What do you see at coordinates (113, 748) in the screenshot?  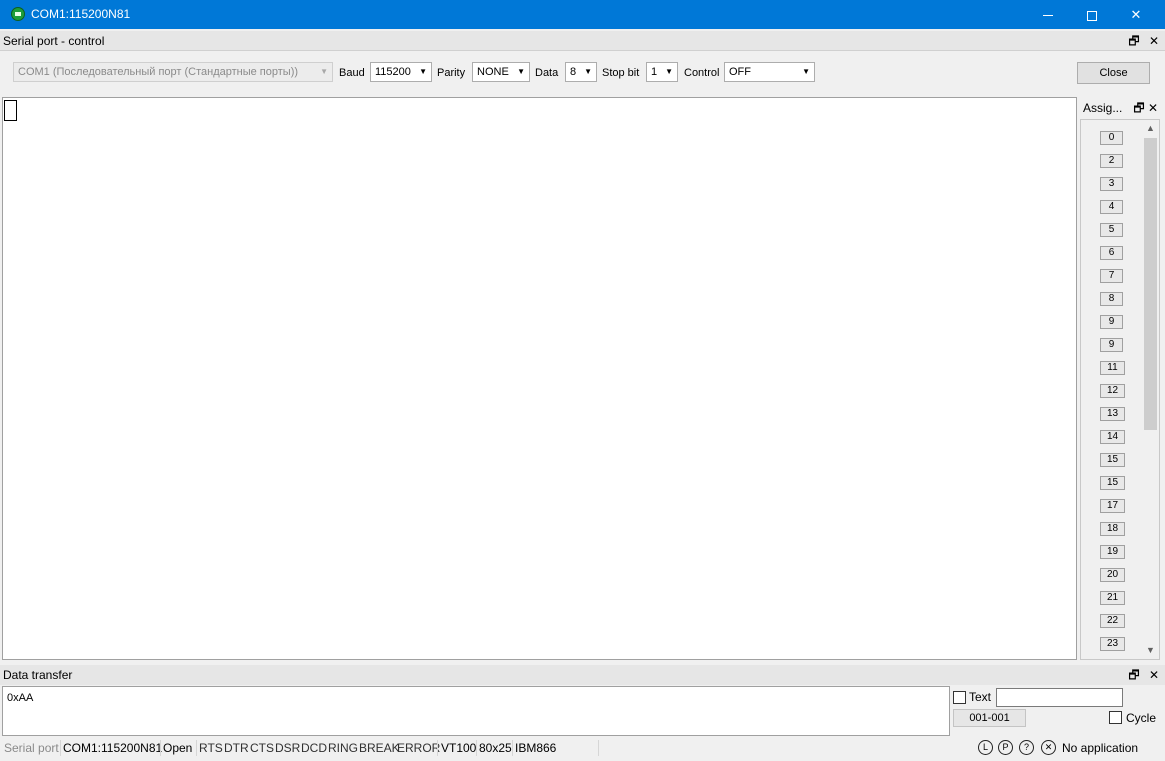 I see `port-status: COM1:115200N81` at bounding box center [113, 748].